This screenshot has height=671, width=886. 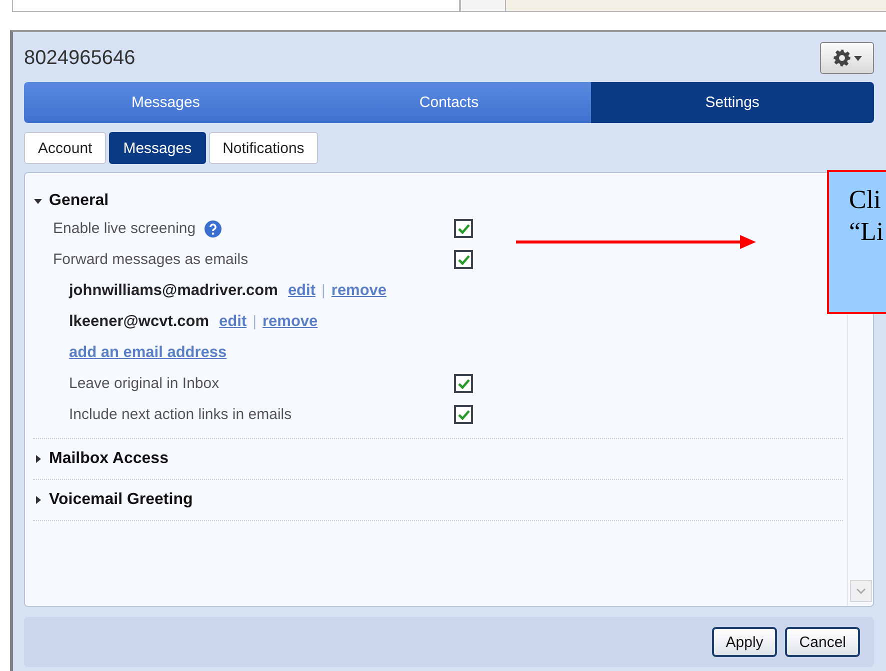 I want to click on chevron-down-icon, so click(x=861, y=591).